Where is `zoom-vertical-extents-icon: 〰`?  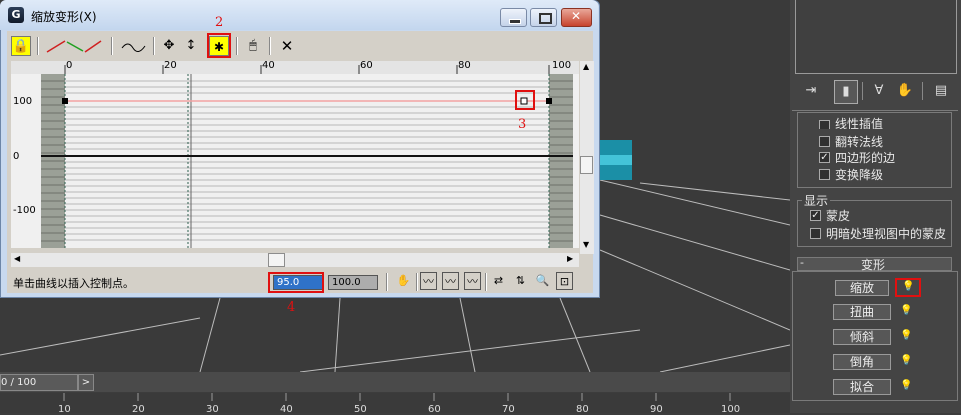 zoom-vertical-extents-icon: 〰 is located at coordinates (472, 281).